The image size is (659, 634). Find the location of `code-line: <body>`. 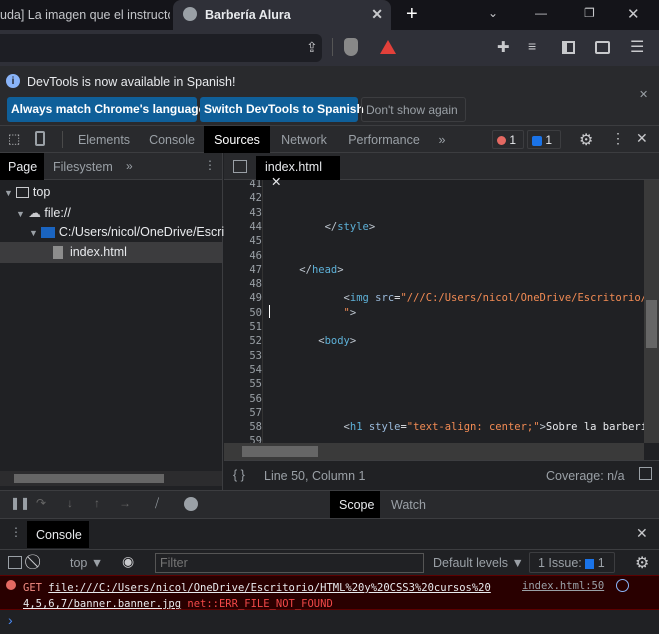

code-line: <body> is located at coordinates (315, 341).